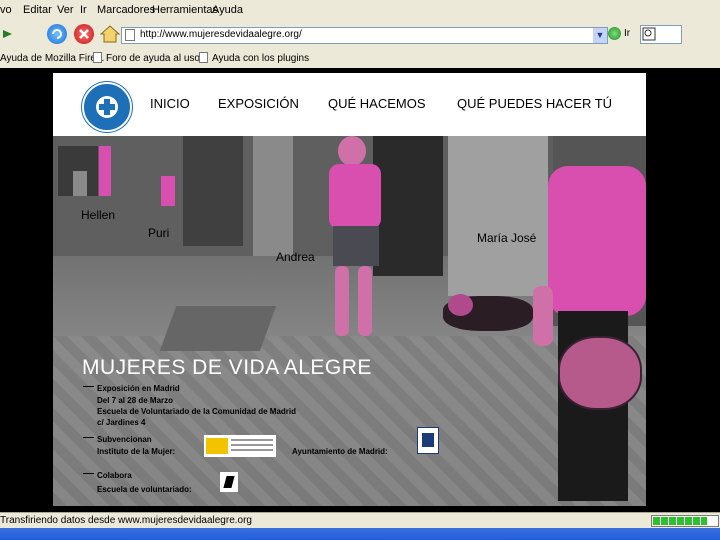 Image resolution: width=720 pixels, height=540 pixels. Describe the element at coordinates (428, 440) in the screenshot. I see `madrid-shield-logo` at that location.